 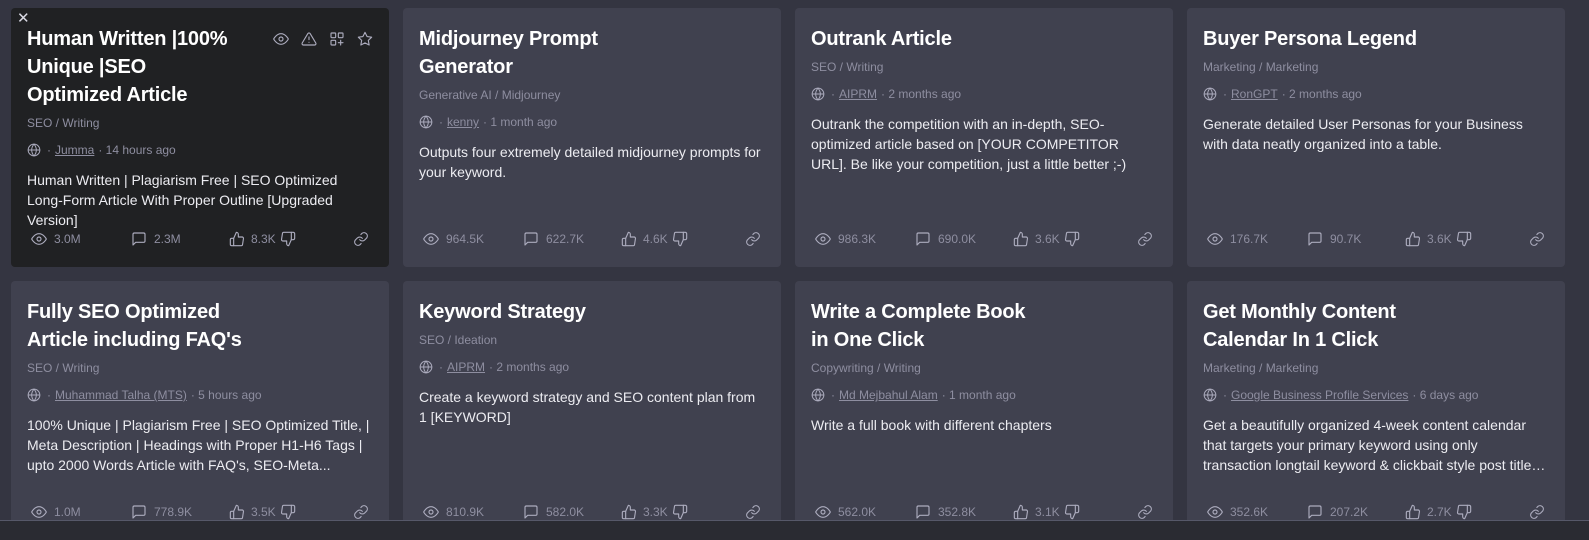 I want to click on star-icon, so click(x=365, y=39).